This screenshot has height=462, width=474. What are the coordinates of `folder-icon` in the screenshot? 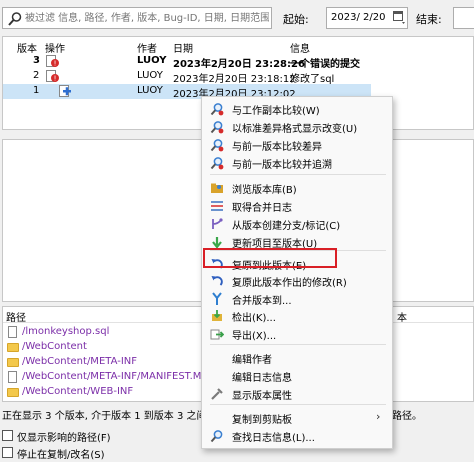 It's located at (13, 347).